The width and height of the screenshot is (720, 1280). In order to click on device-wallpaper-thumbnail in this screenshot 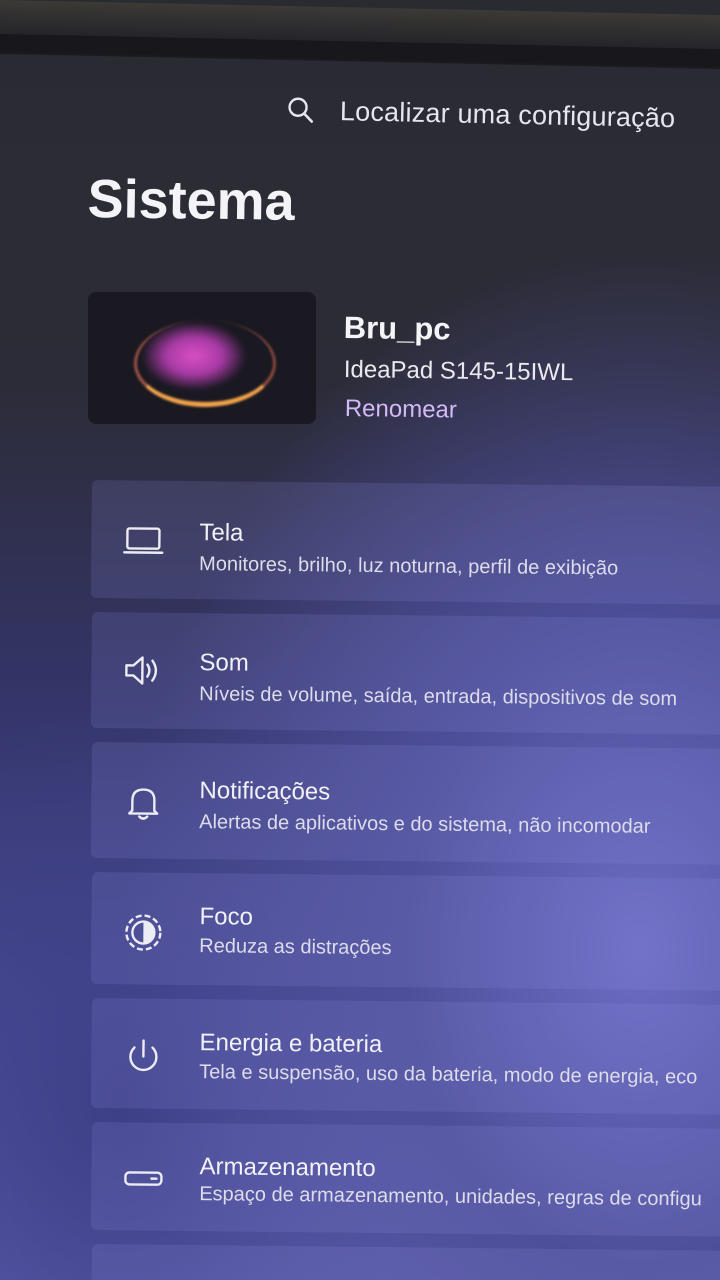, I will do `click(202, 358)`.